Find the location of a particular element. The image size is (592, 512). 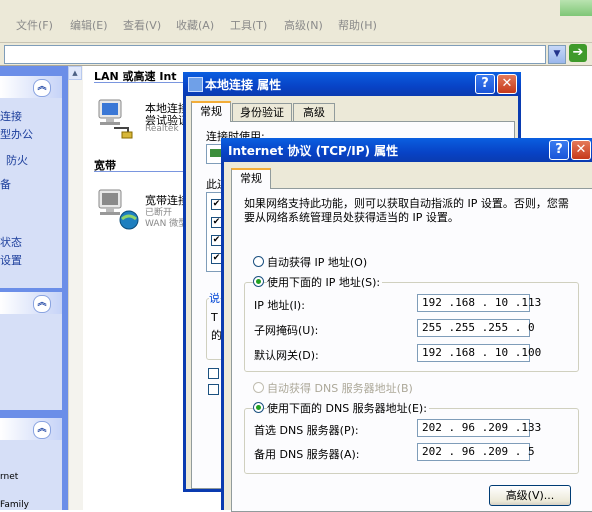

scrollbar is located at coordinates (75, 288).